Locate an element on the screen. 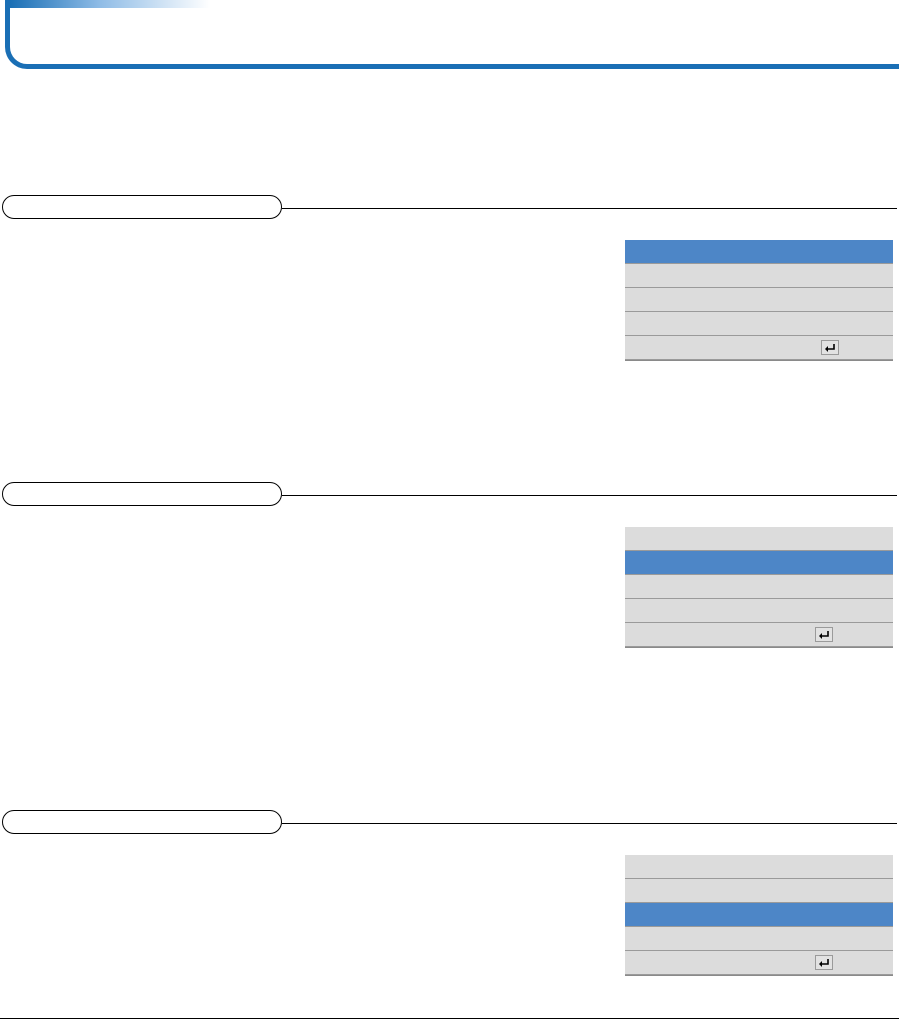  chapter-header is located at coordinates (452, 34).